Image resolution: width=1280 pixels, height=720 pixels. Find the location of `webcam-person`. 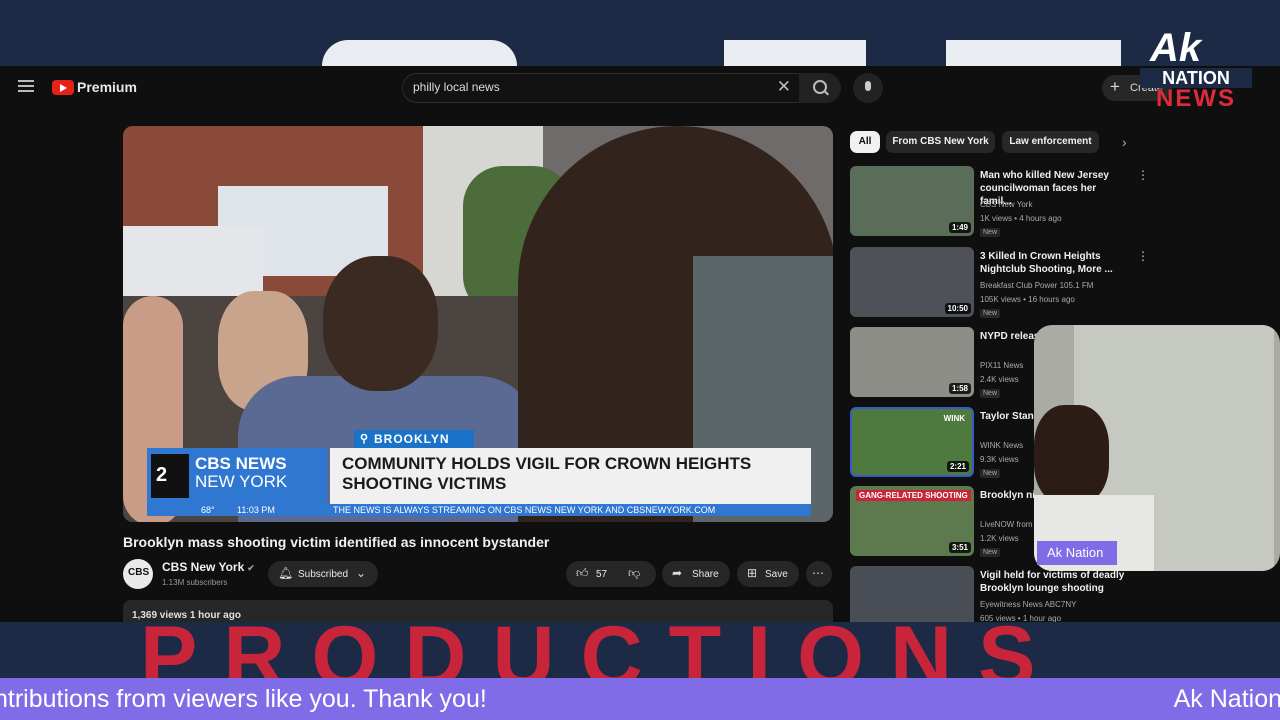

webcam-person is located at coordinates (1071, 455).